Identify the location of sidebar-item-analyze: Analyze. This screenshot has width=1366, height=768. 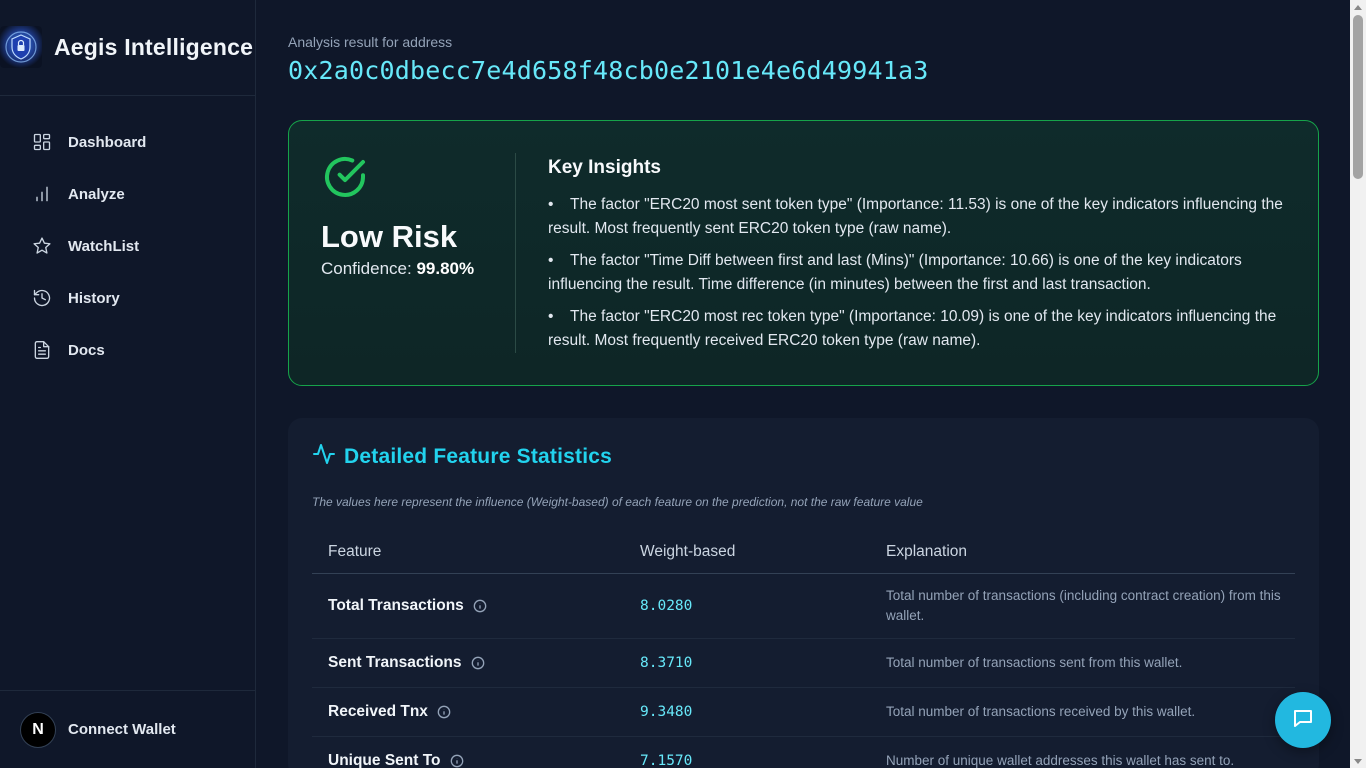
(127, 194).